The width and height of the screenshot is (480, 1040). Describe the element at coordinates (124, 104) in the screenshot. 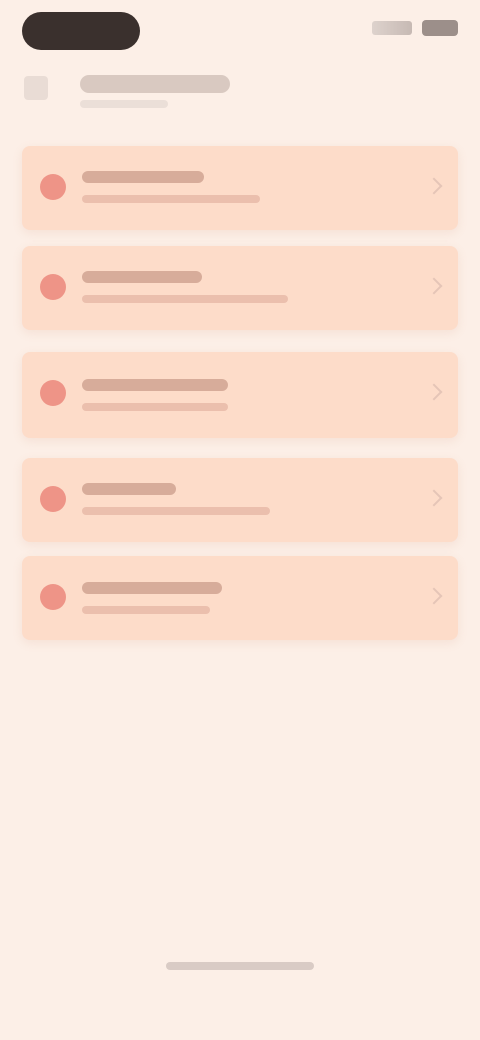

I see `subtitle-placeholder` at that location.